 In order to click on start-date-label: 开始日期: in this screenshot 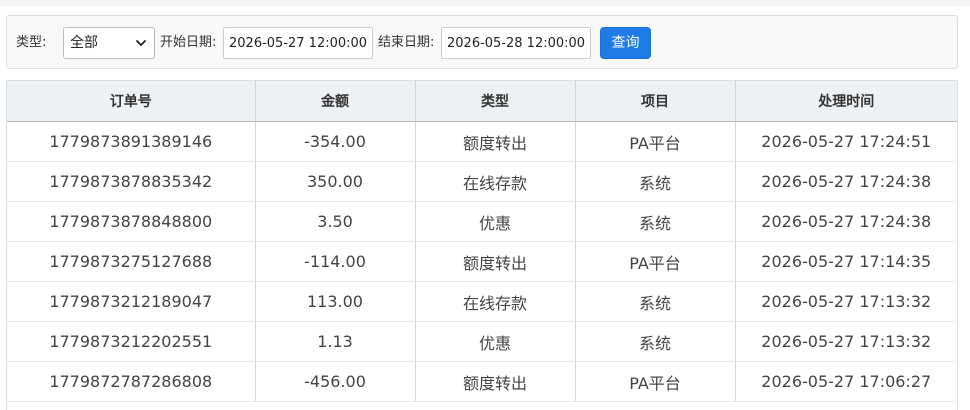, I will do `click(188, 42)`.